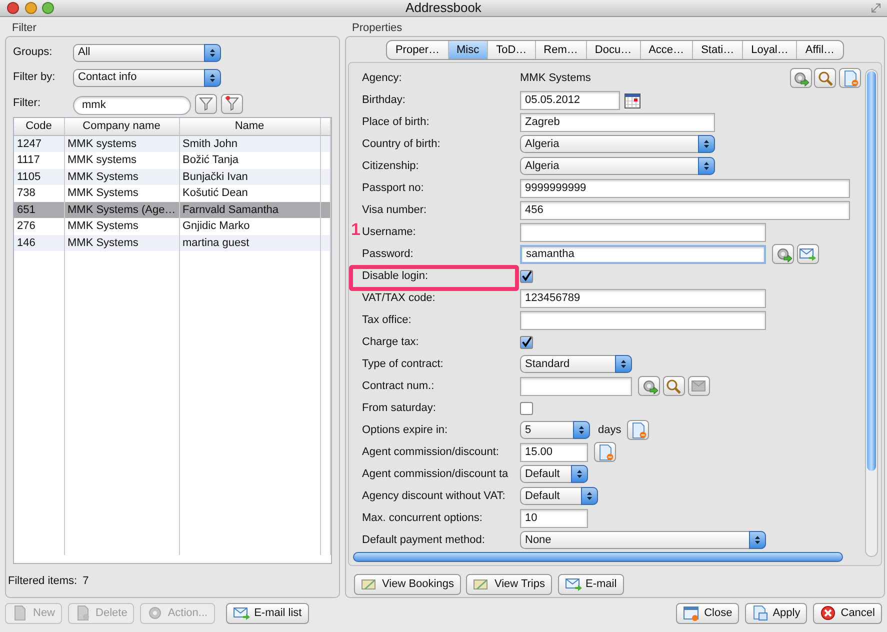 The width and height of the screenshot is (887, 632). What do you see at coordinates (591, 584) in the screenshot?
I see `action-button: E-mail` at bounding box center [591, 584].